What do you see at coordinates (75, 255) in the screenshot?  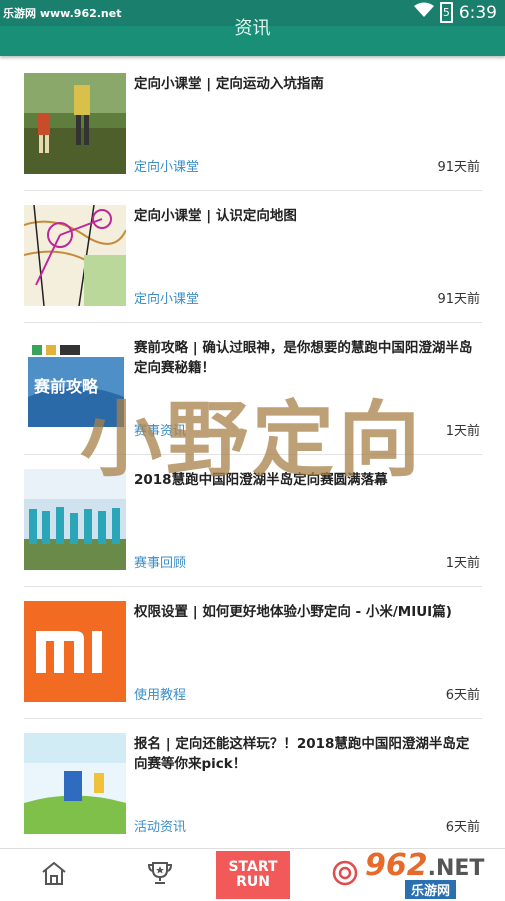 I see `thumbnail-orienteering-map` at bounding box center [75, 255].